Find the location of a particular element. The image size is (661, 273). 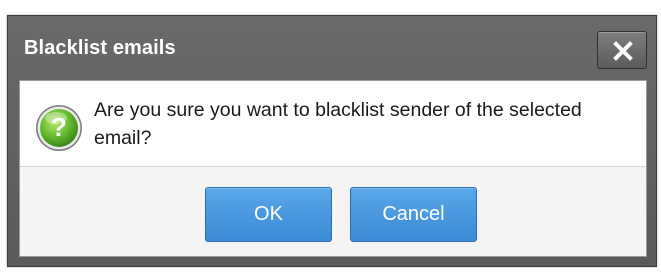

question-icon: ? is located at coordinates (59, 128).